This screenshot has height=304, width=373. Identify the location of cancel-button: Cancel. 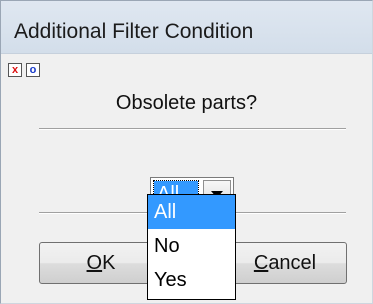
(285, 263).